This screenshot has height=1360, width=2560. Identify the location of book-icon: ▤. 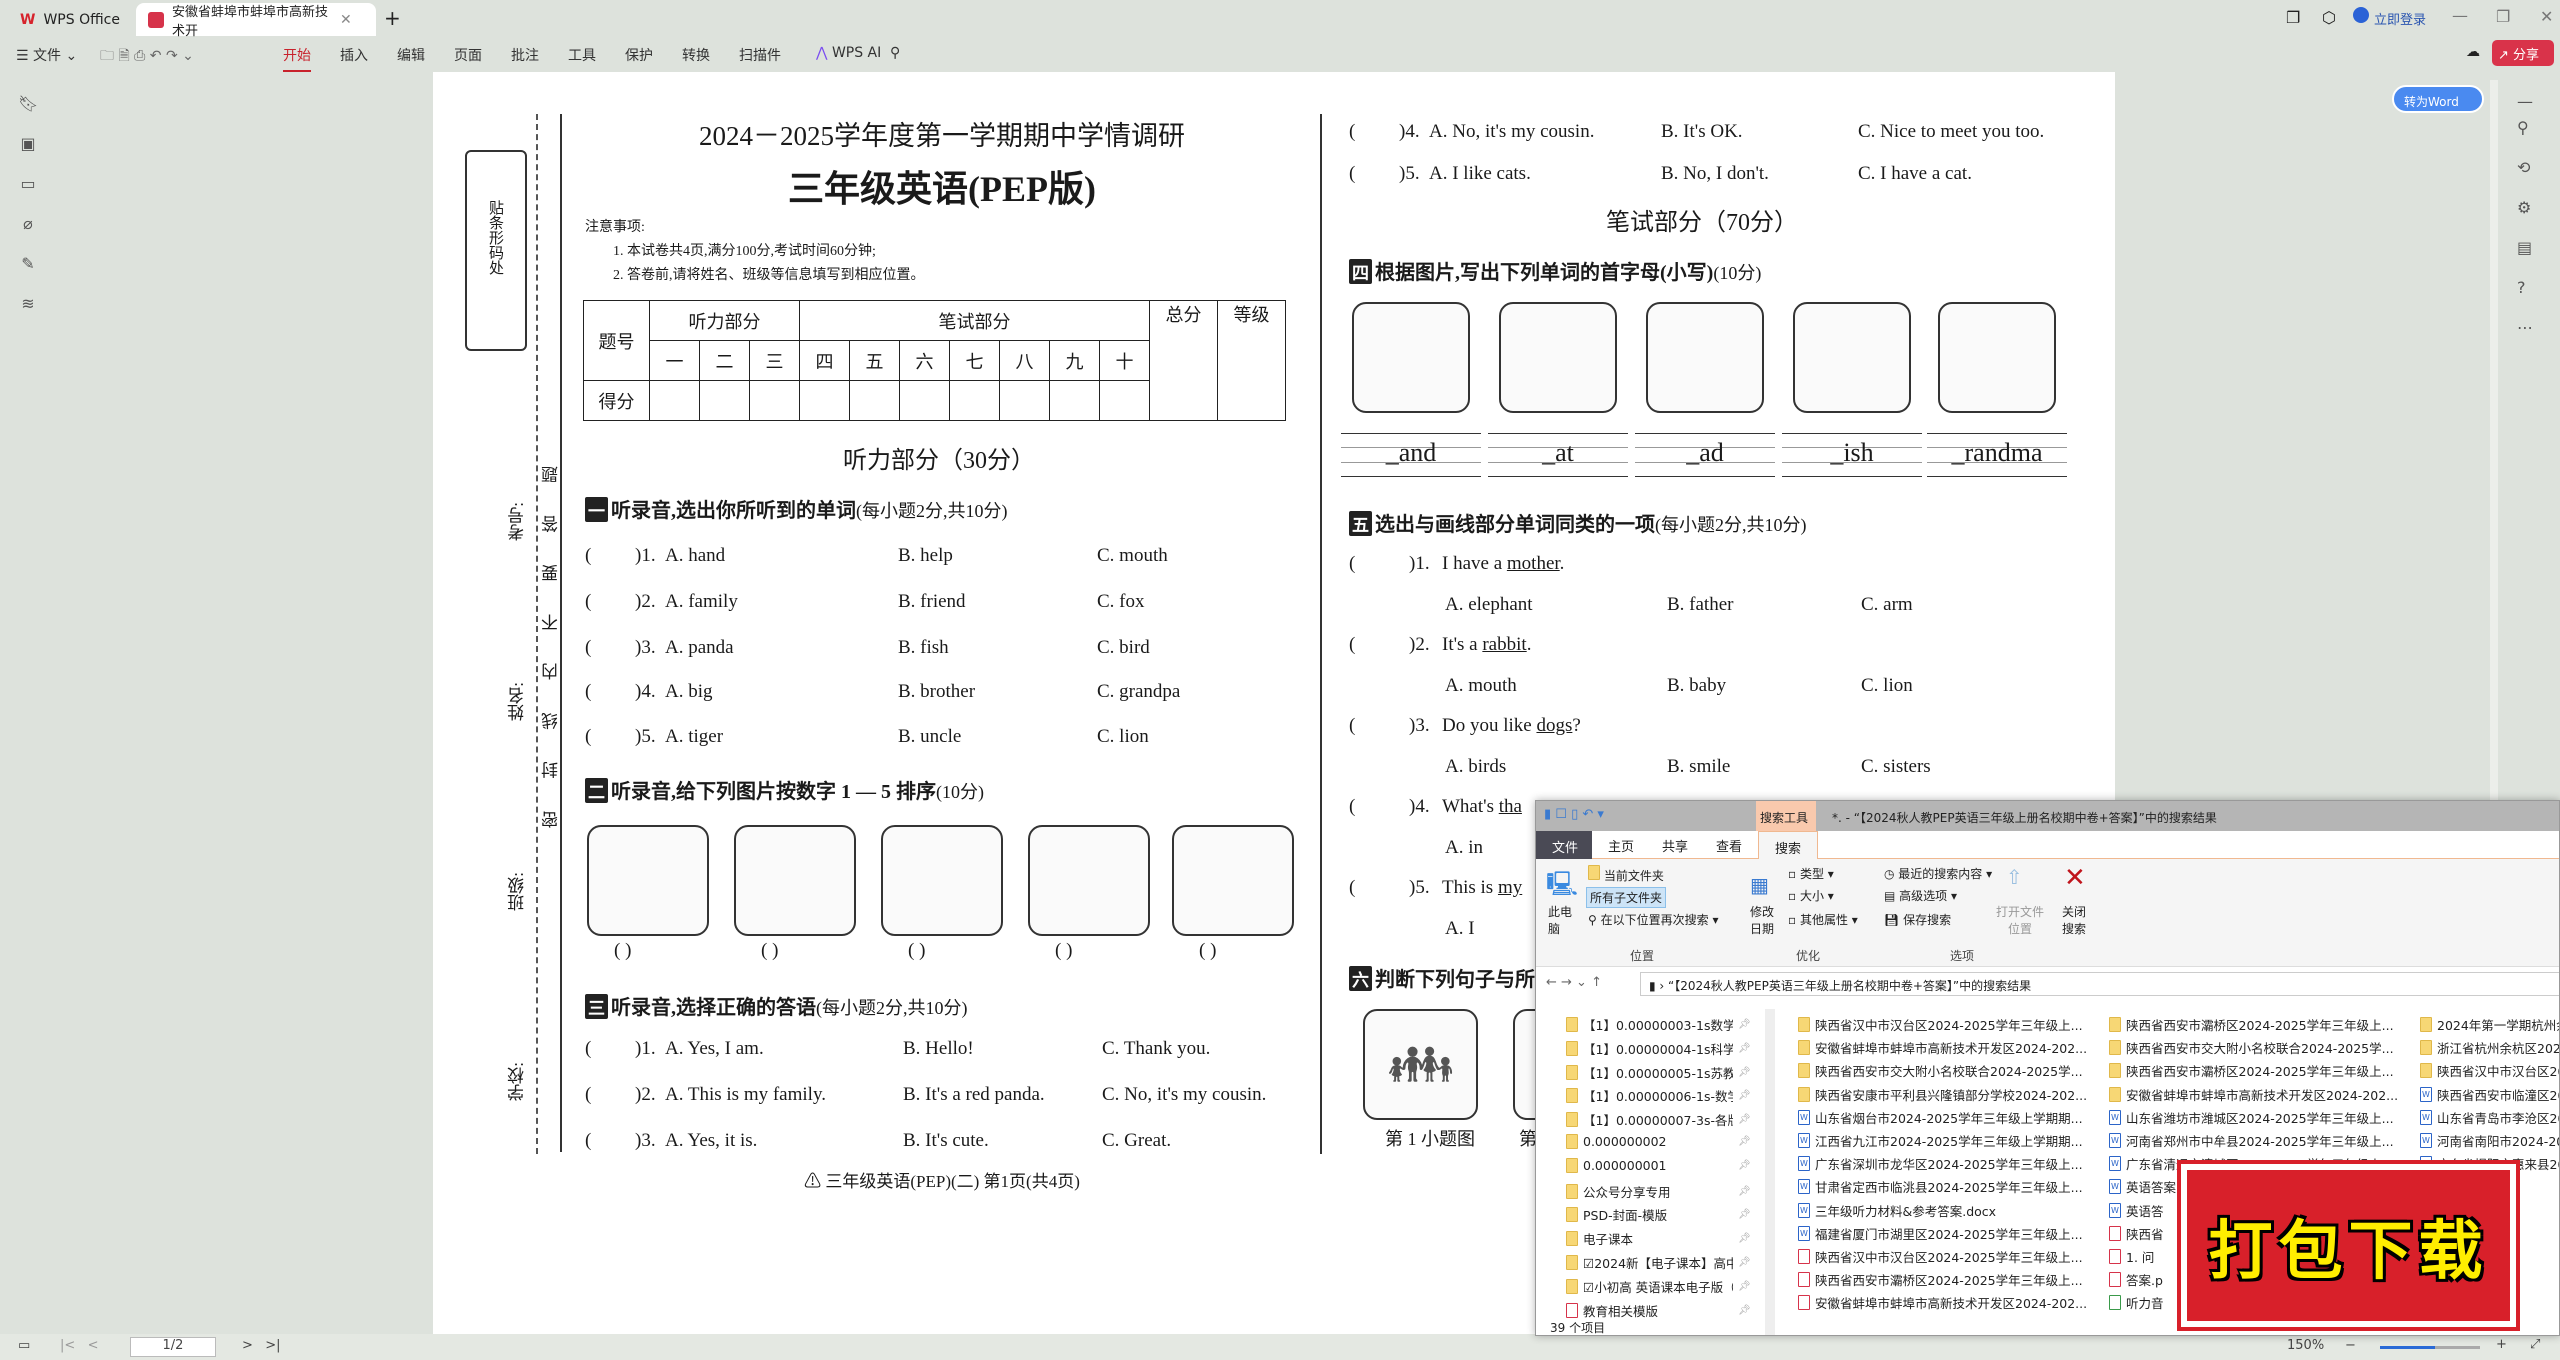
(2524, 247).